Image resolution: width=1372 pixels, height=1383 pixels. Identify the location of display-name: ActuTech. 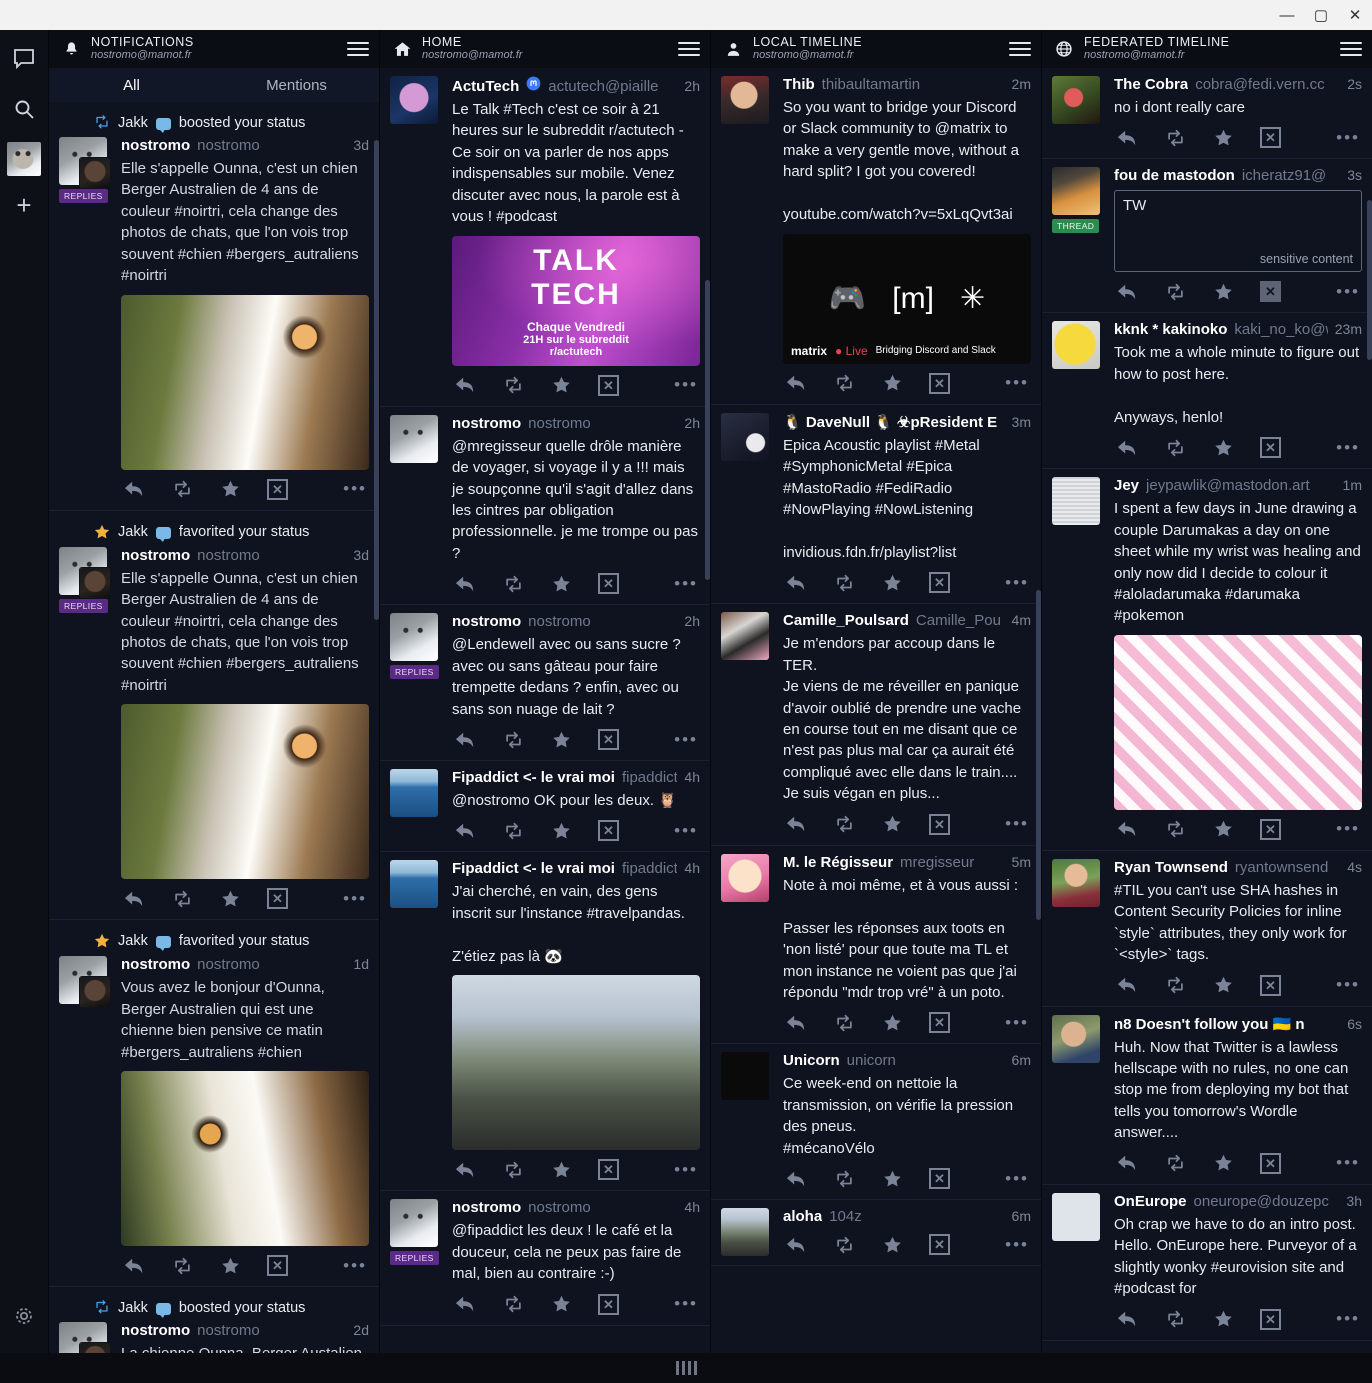
(485, 86).